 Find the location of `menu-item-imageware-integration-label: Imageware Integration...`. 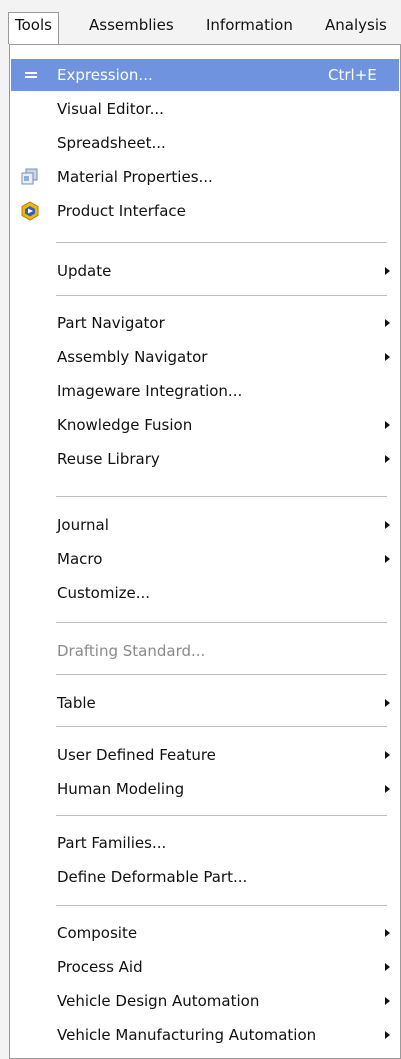

menu-item-imageware-integration-label: Imageware Integration... is located at coordinates (150, 391).